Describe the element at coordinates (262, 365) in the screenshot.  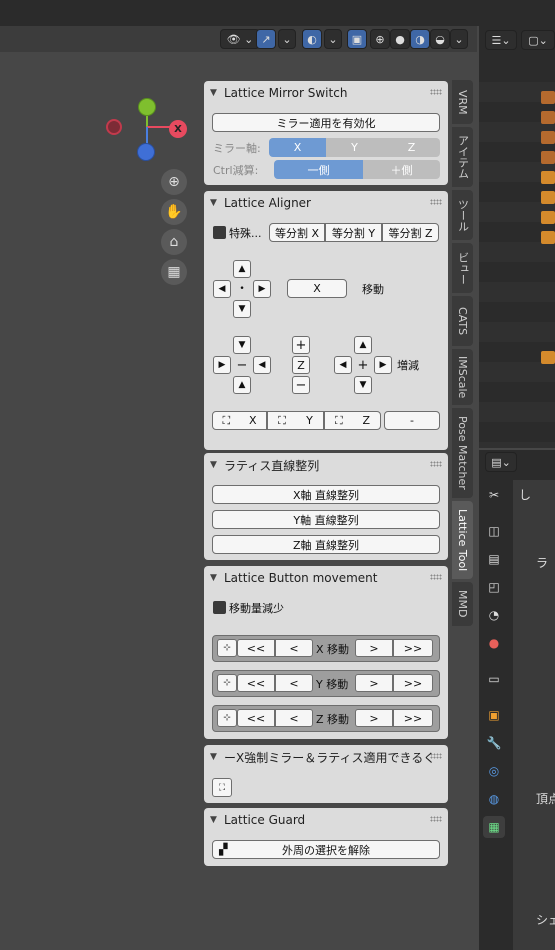
I see `shrink-right-button: ◀` at that location.